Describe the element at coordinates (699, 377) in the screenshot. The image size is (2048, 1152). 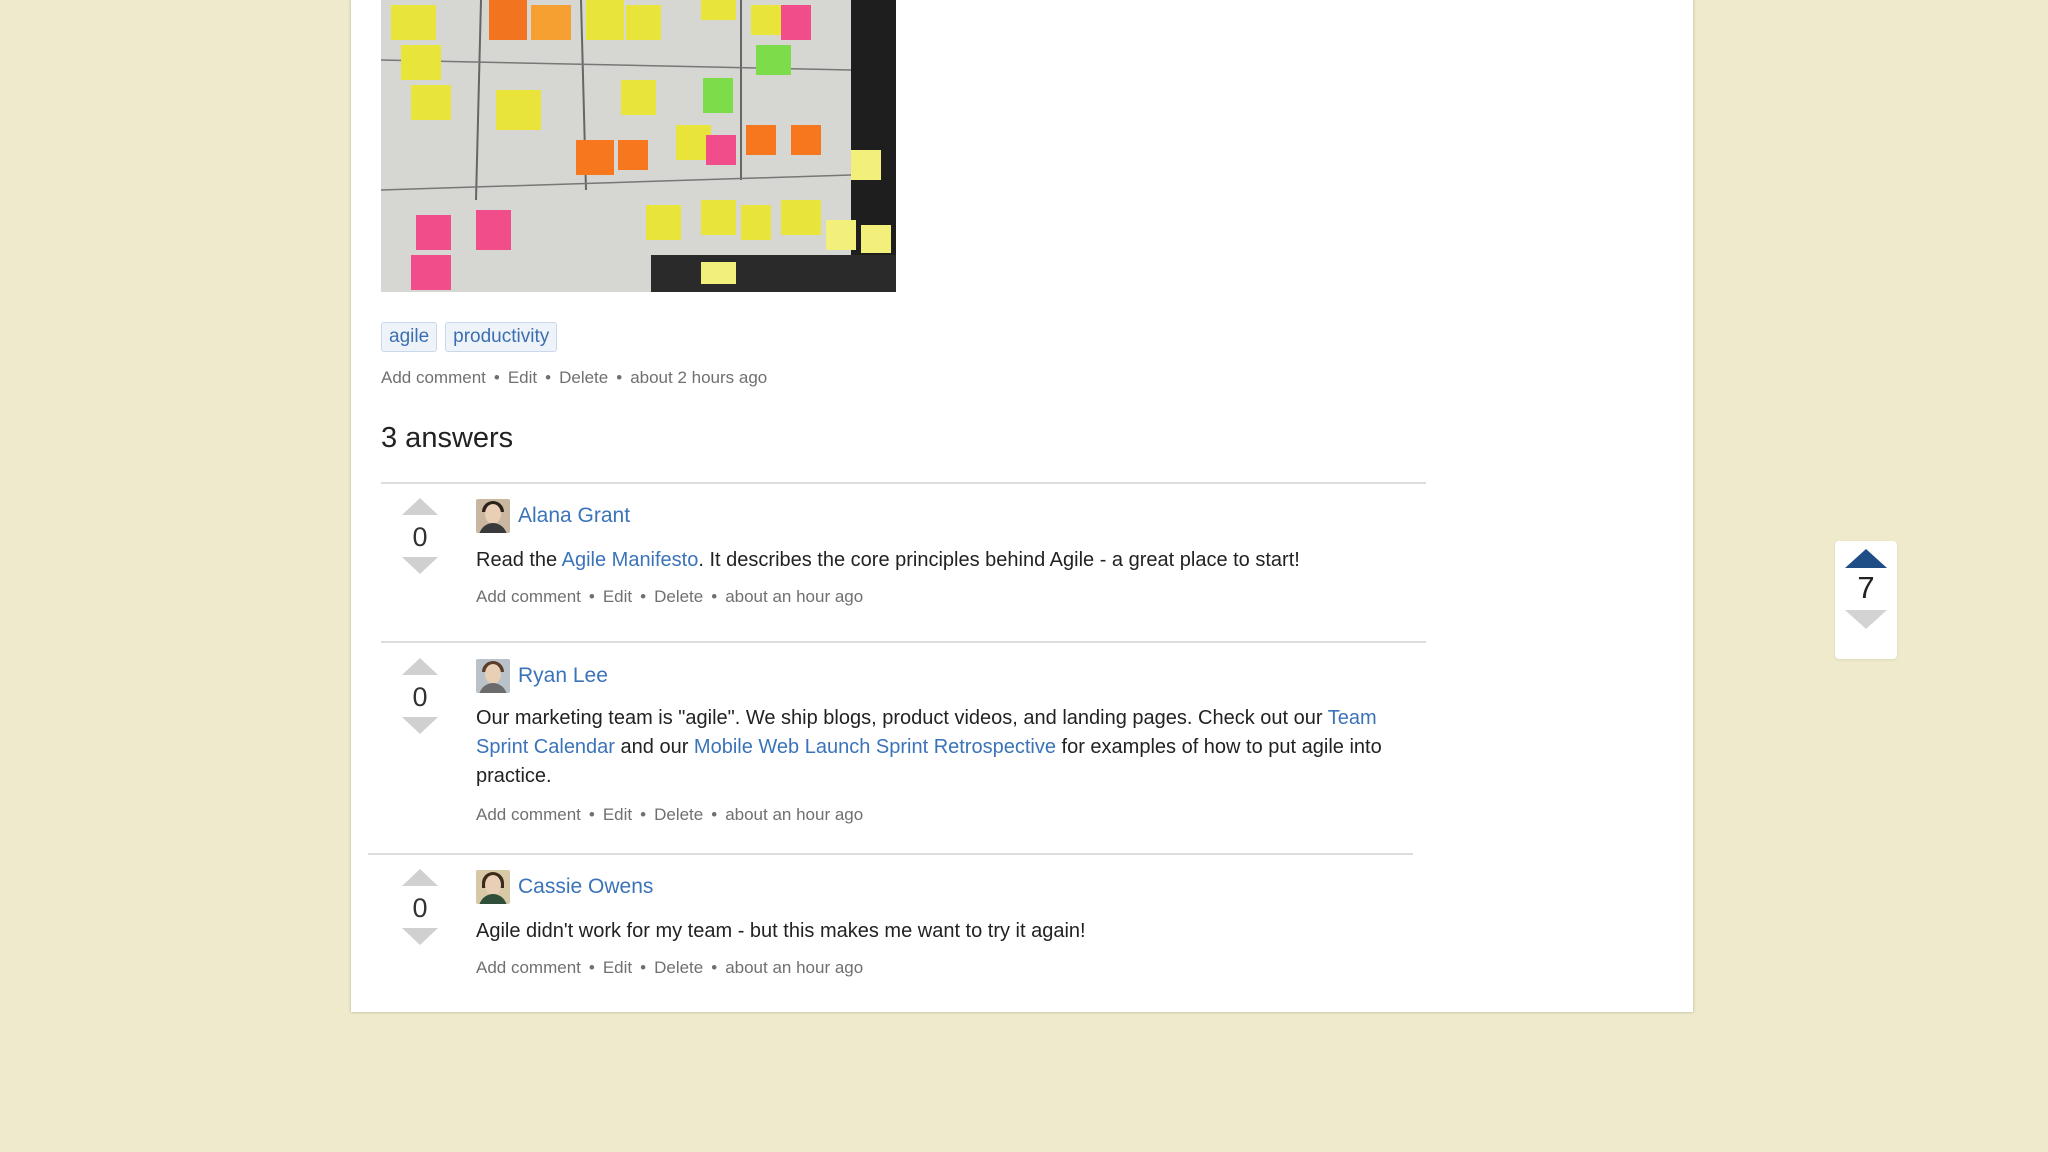
I see `timestamp: about 2 hours ago` at that location.